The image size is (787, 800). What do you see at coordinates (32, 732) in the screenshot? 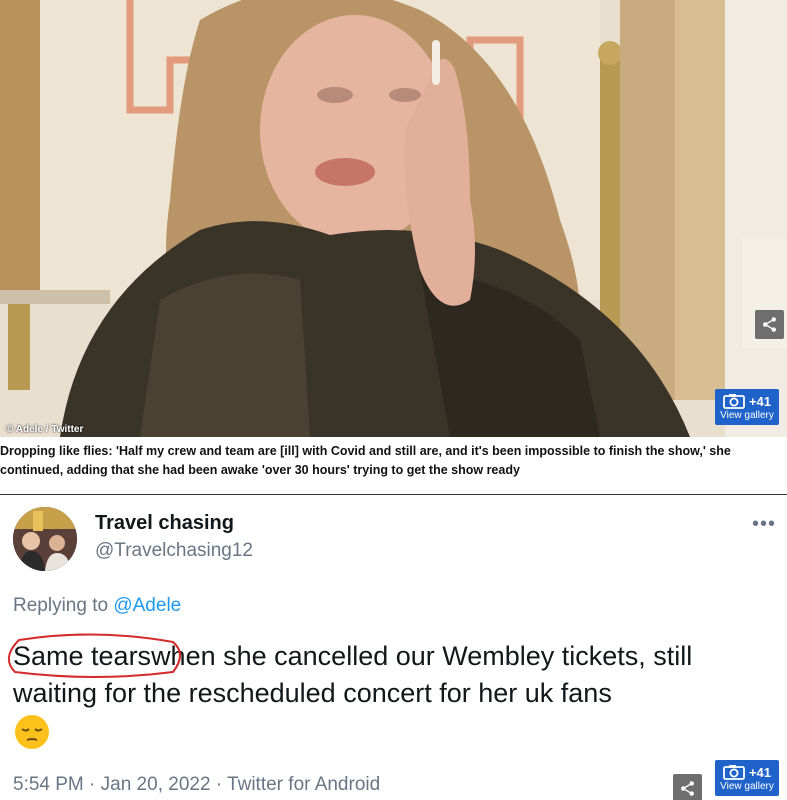
I see `pensive-face-emoji` at bounding box center [32, 732].